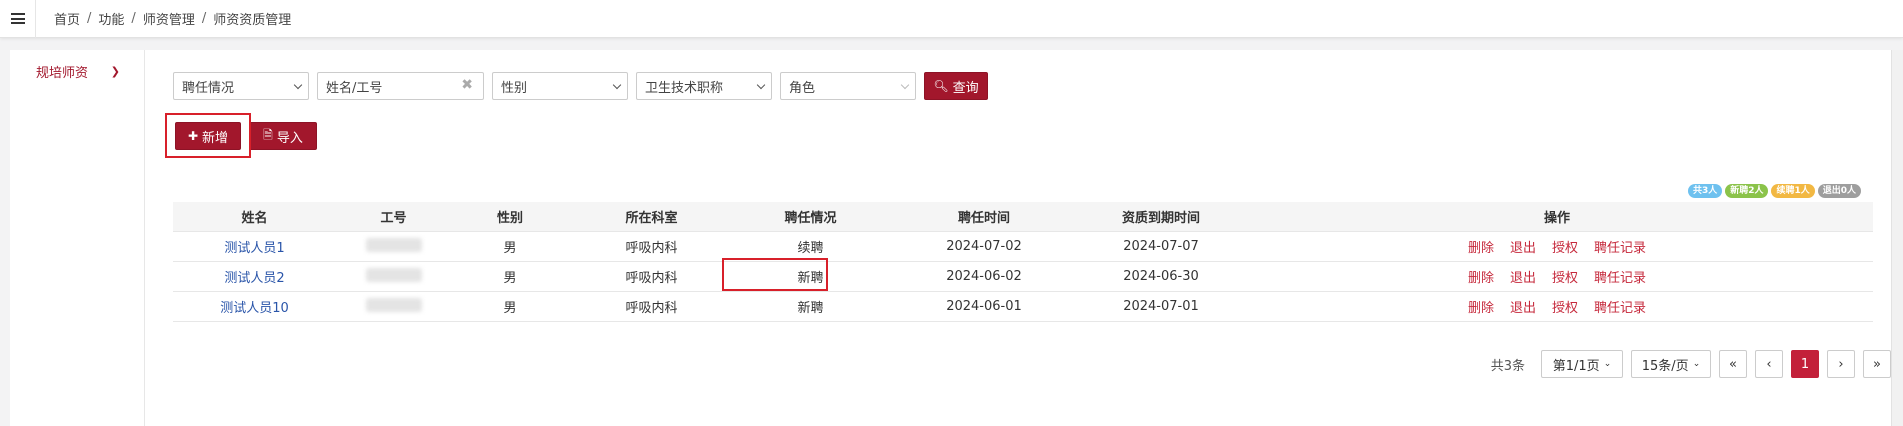 The height and width of the screenshot is (426, 1903). I want to click on import-button-label: 导入, so click(289, 138).